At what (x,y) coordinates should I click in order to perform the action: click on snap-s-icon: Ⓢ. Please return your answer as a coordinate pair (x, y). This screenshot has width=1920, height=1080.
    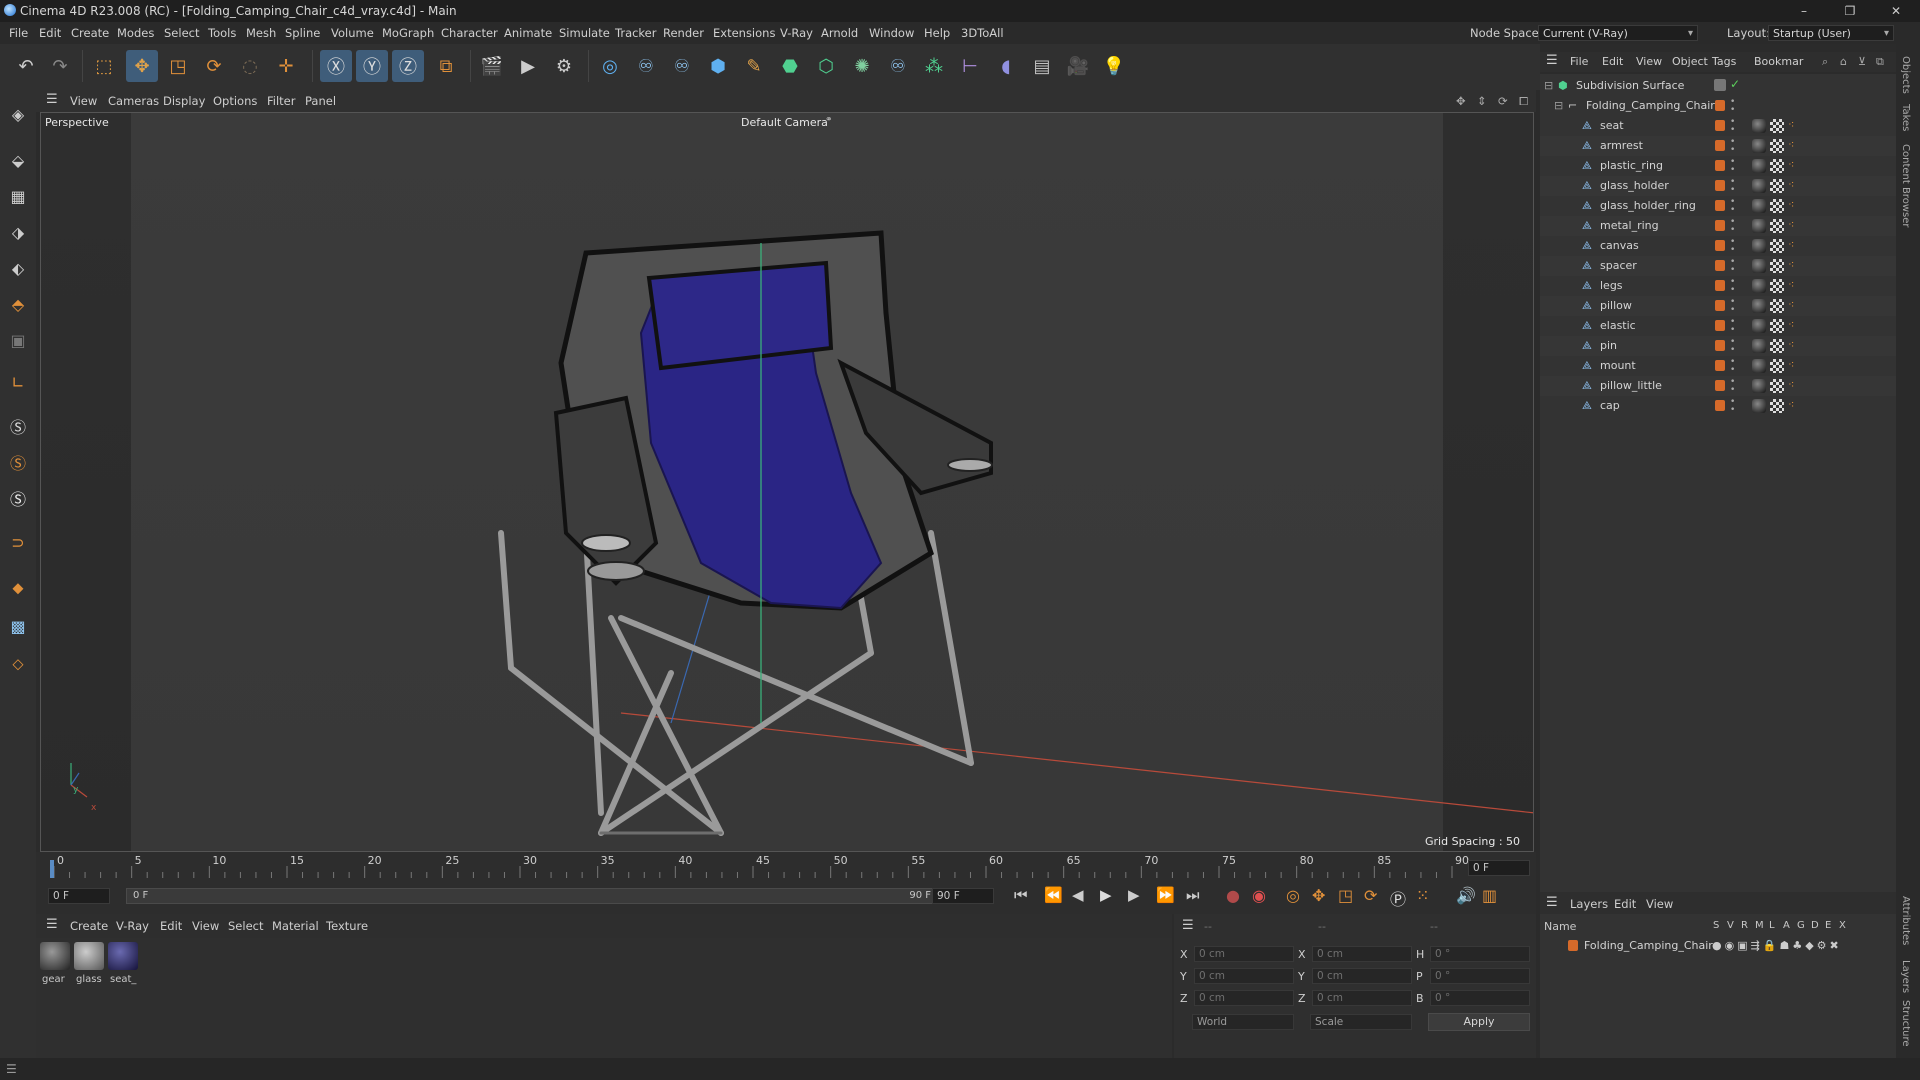
    Looking at the image, I should click on (18, 426).